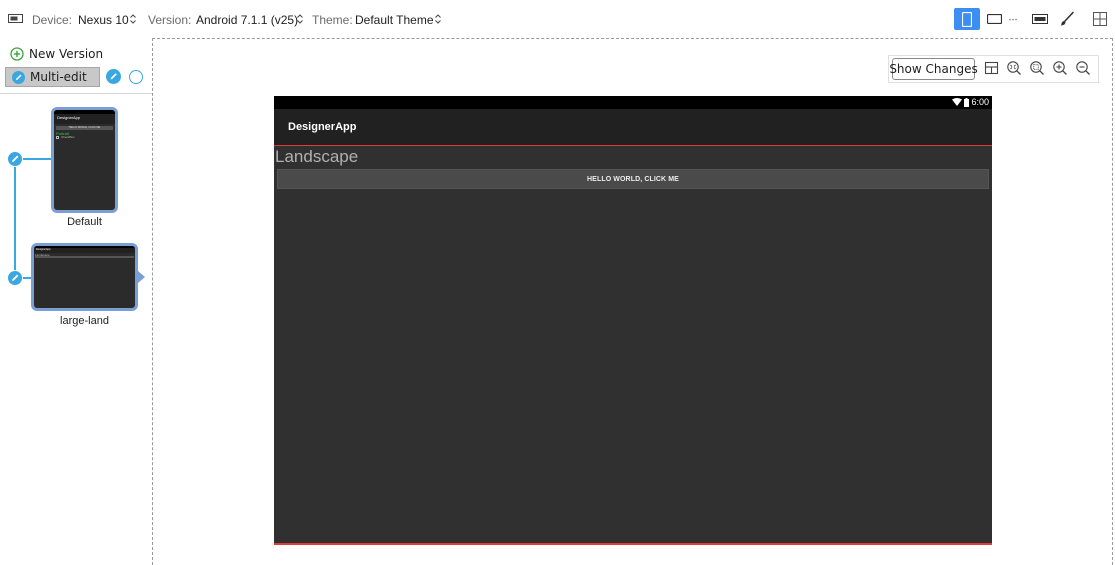 The width and height of the screenshot is (1115, 565). What do you see at coordinates (957, 102) in the screenshot?
I see `wifi-icon` at bounding box center [957, 102].